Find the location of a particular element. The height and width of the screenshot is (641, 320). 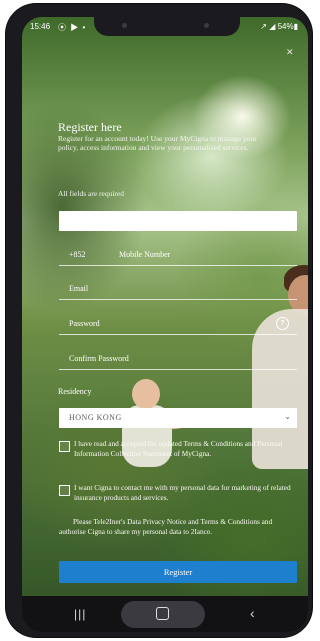

camera-notch is located at coordinates (167, 26).